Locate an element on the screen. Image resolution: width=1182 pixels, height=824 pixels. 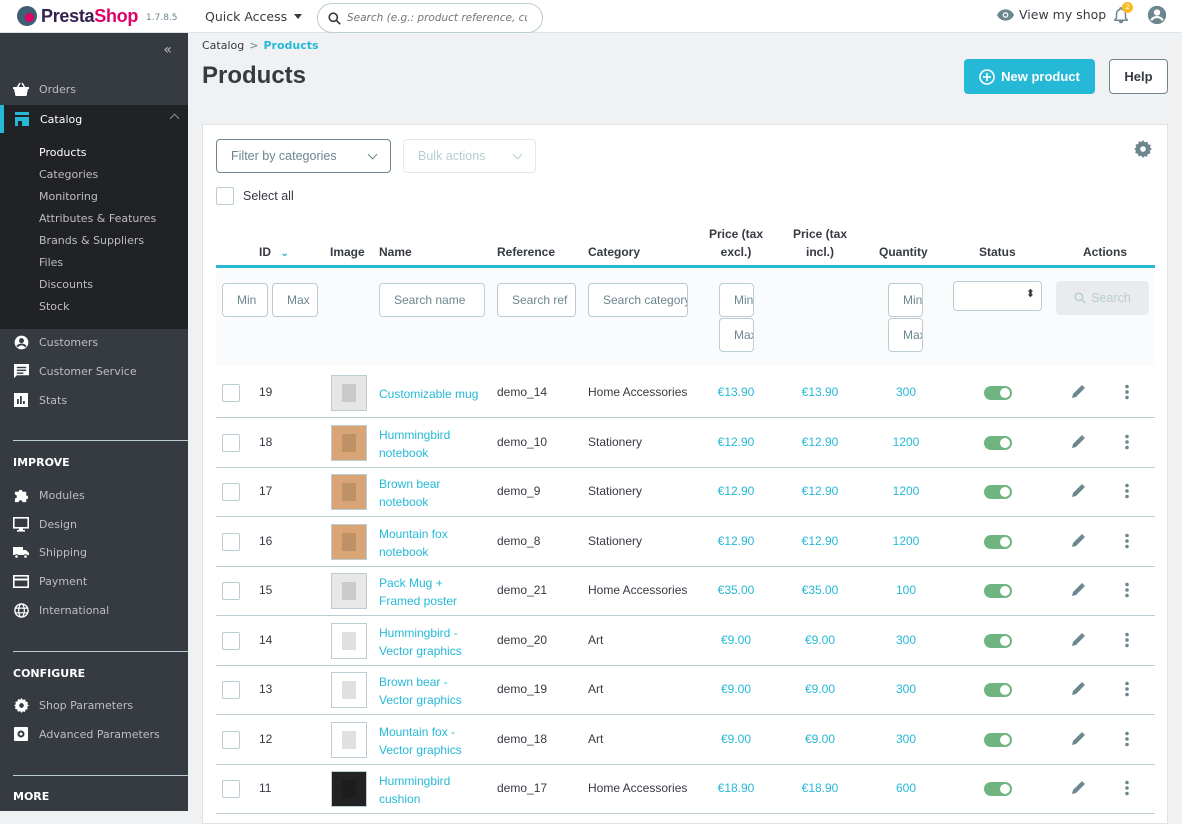
header-search-input is located at coordinates (437, 18).